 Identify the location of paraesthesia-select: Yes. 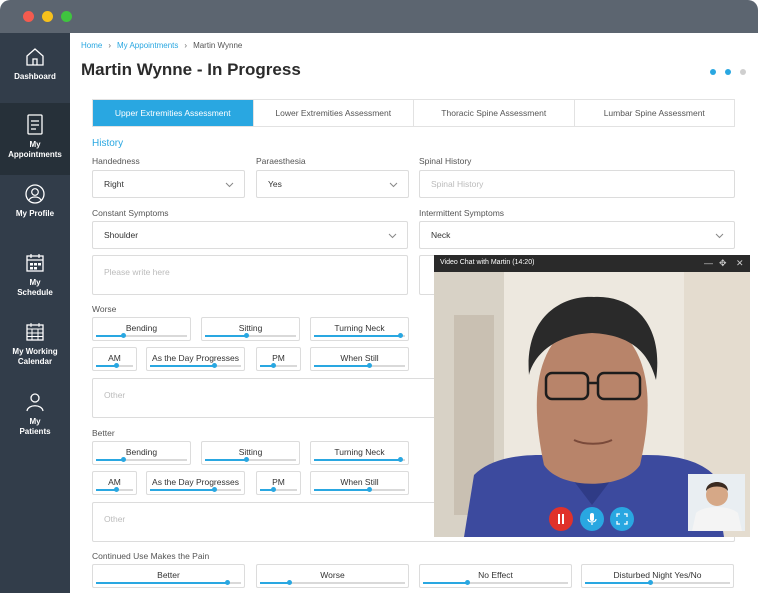
(332, 184).